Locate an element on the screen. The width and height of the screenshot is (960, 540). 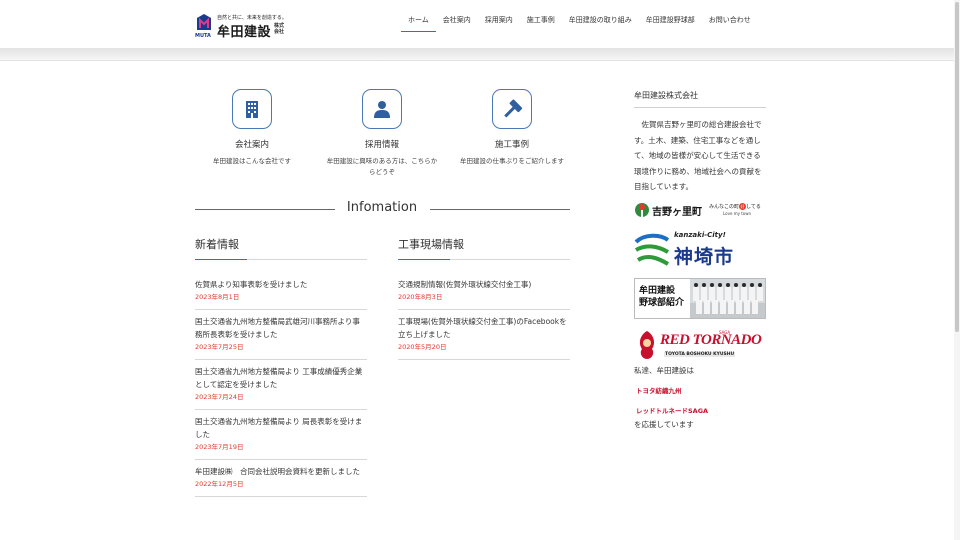
info-heading: Infomation is located at coordinates (382, 207).